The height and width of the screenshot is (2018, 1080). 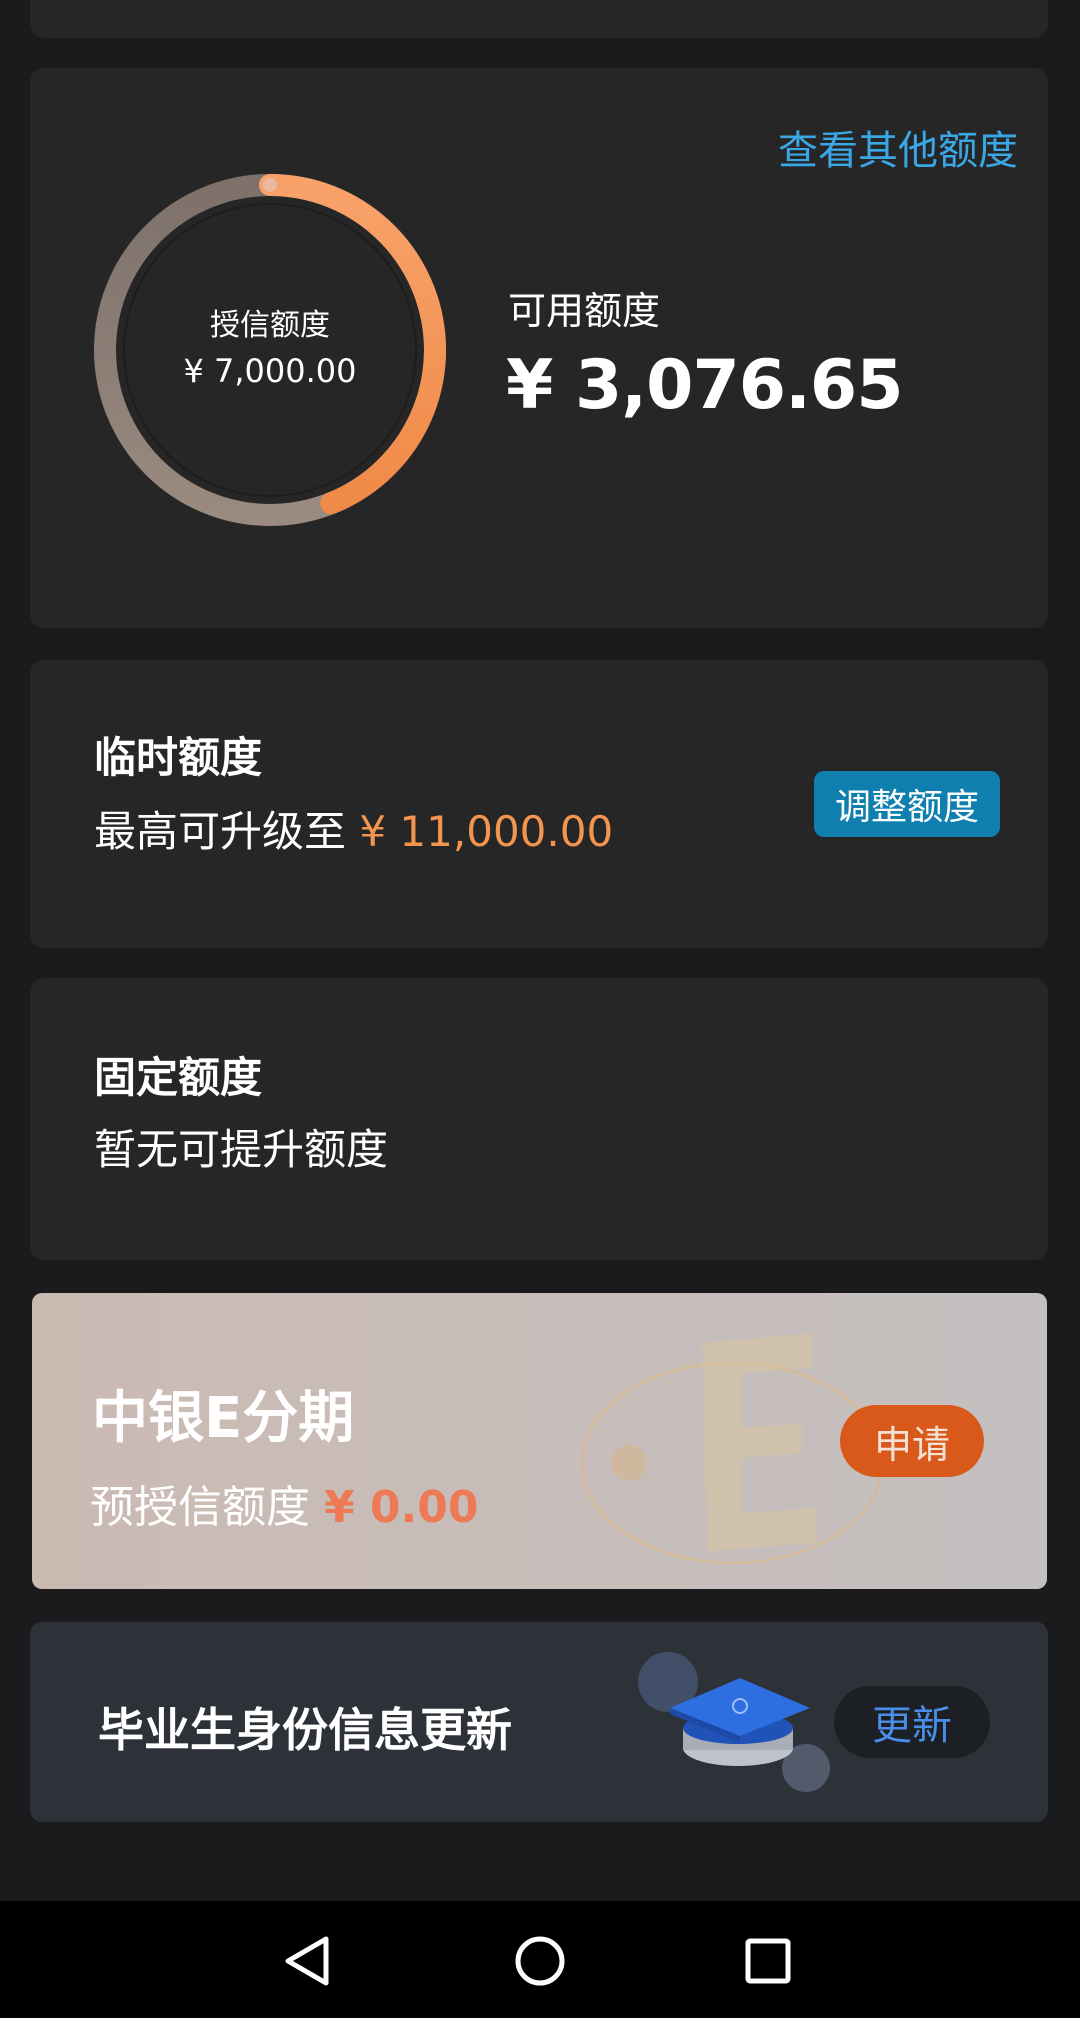 What do you see at coordinates (207, 1507) in the screenshot?
I see `e-installment-prefix: 预授信额度` at bounding box center [207, 1507].